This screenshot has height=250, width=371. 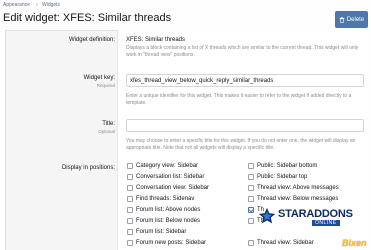 What do you see at coordinates (16, 5) in the screenshot?
I see `breadcrumb-item-appearance: Appearance` at bounding box center [16, 5].